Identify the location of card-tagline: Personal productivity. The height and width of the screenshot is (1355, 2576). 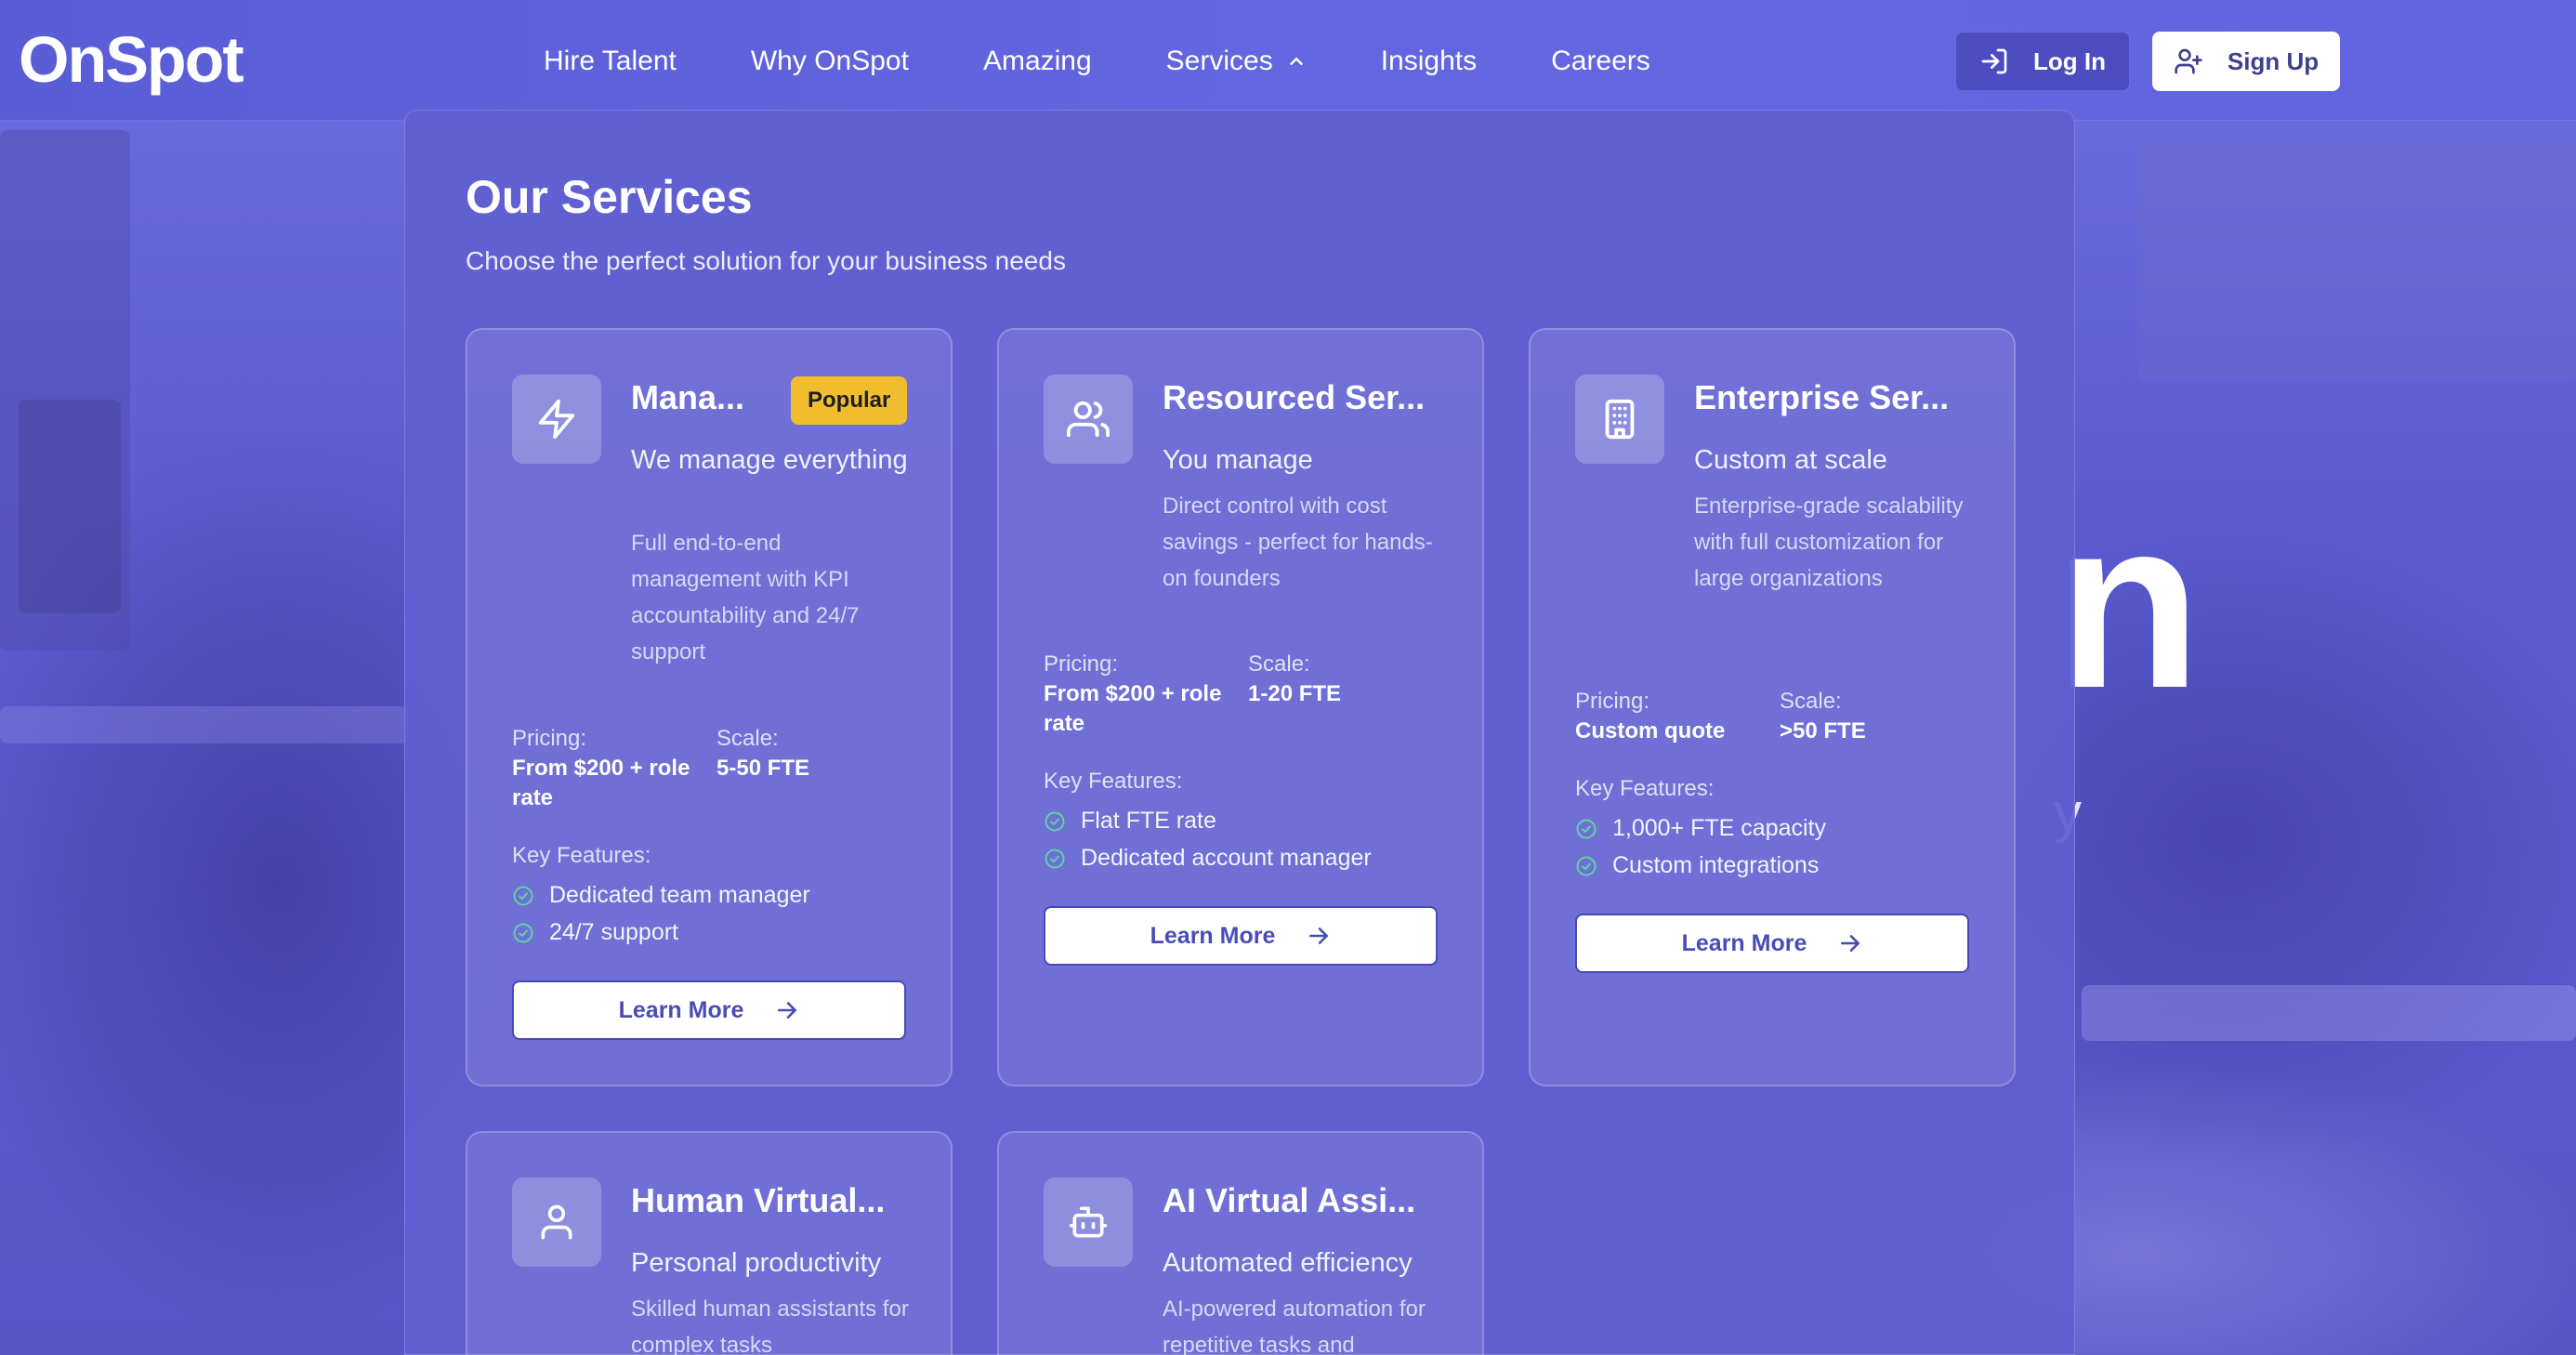
(756, 1263).